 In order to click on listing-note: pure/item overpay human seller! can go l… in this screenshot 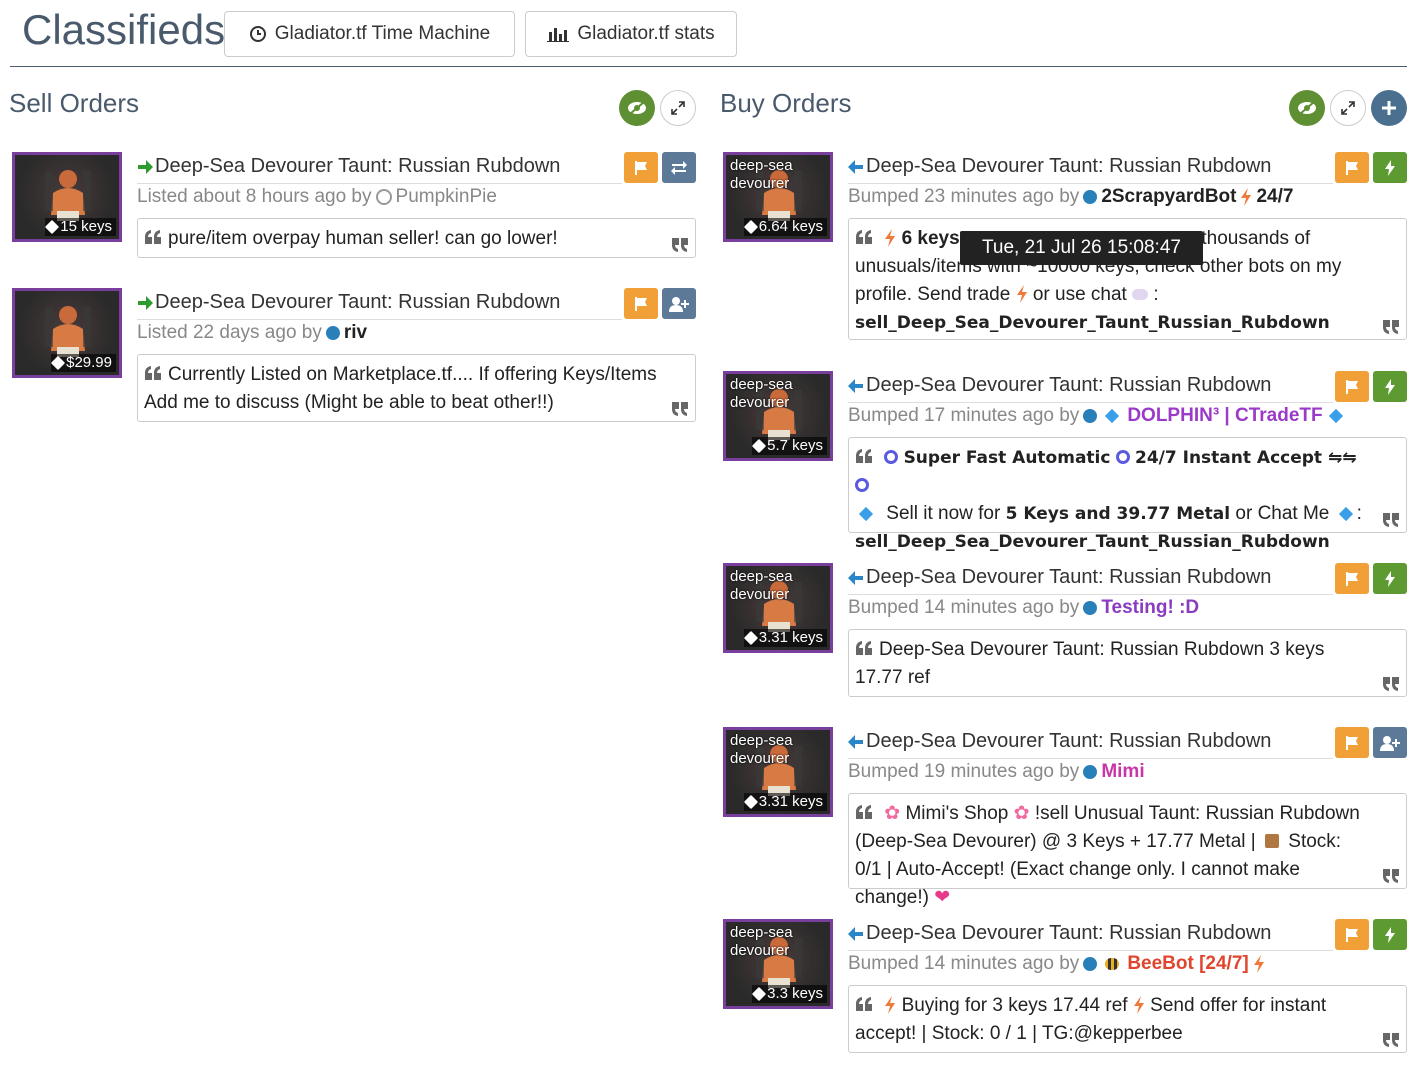, I will do `click(416, 238)`.